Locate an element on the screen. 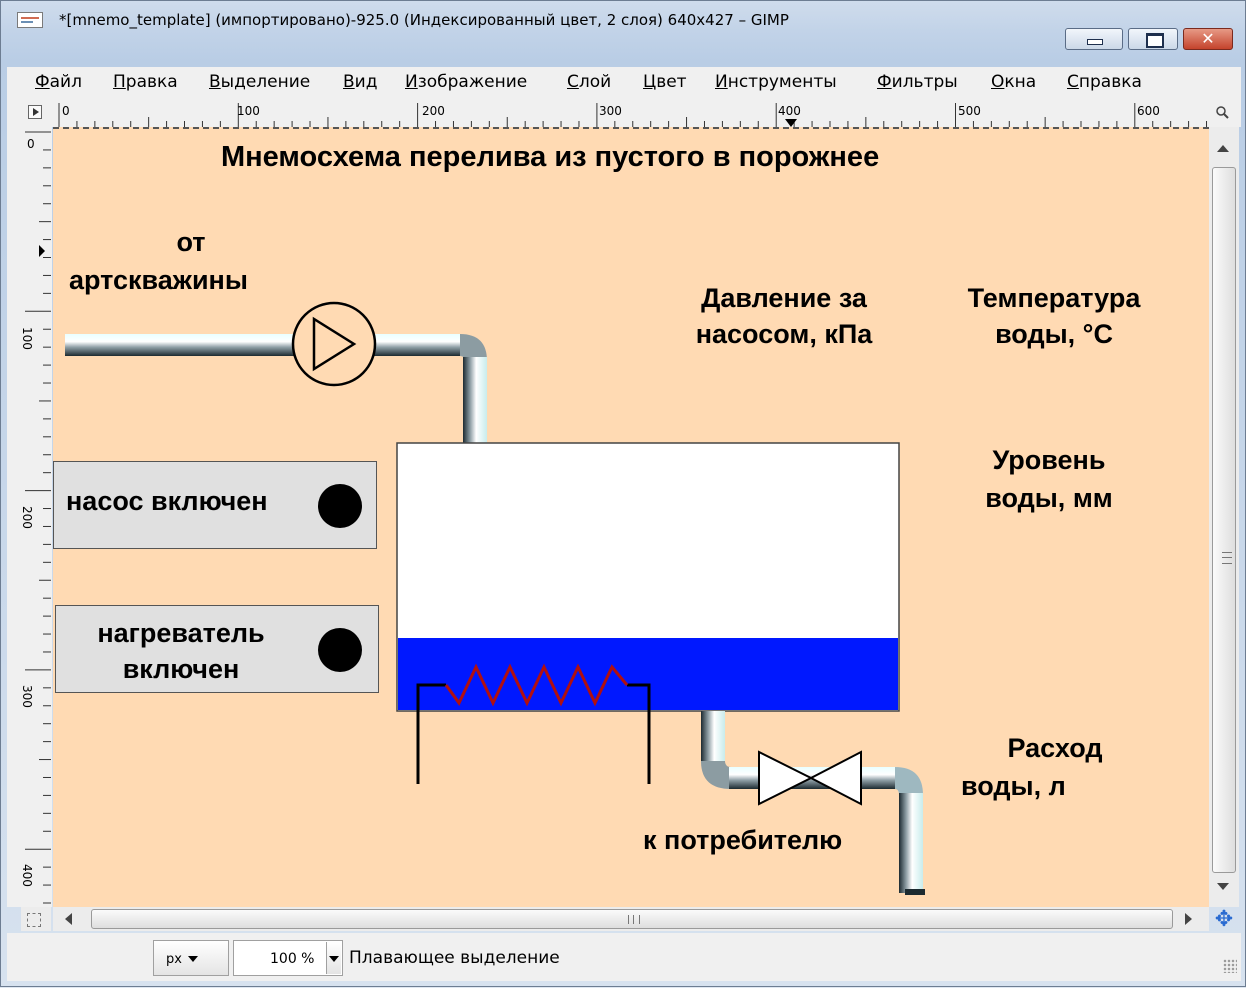  unit-select: px is located at coordinates (191, 958).